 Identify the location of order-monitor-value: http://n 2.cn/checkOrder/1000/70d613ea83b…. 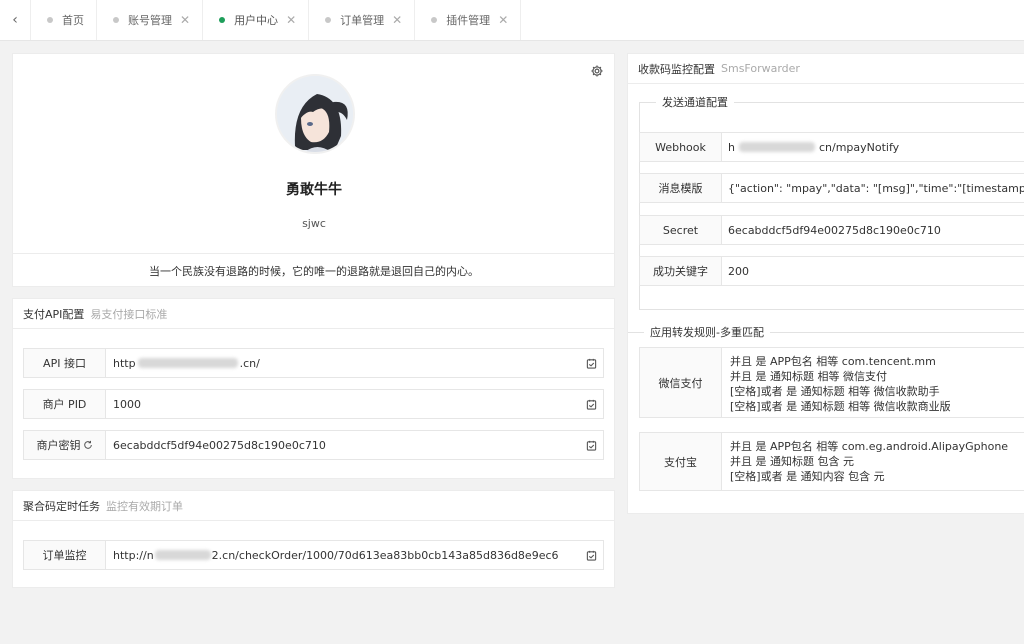
(342, 555).